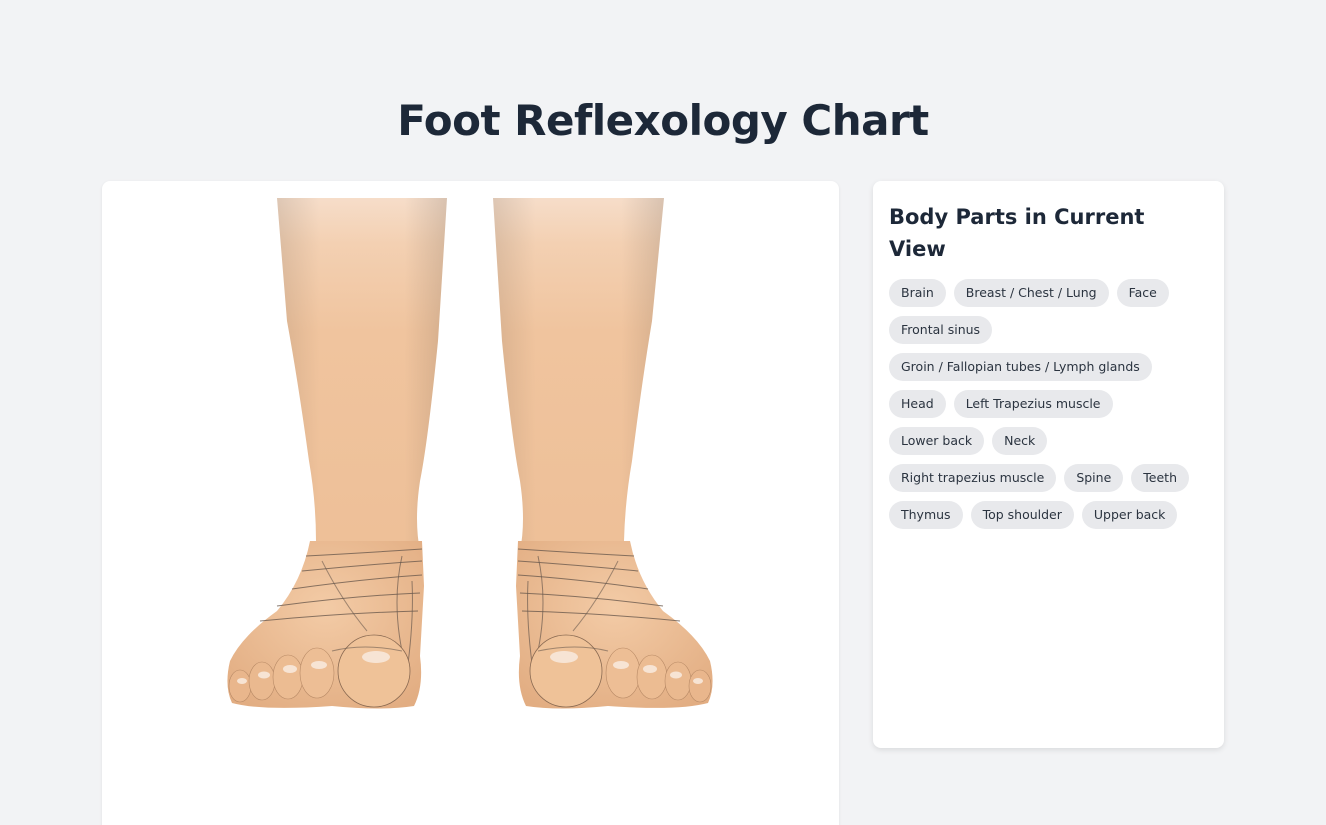 This screenshot has height=825, width=1326. Describe the element at coordinates (337, 453) in the screenshot. I see `left-foot` at that location.